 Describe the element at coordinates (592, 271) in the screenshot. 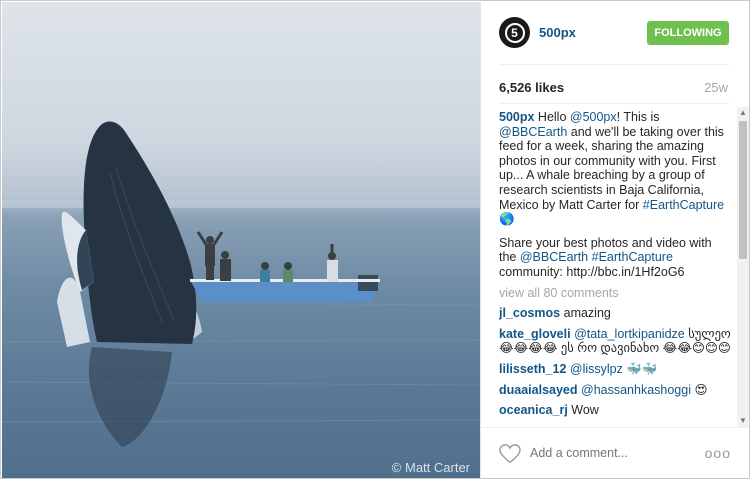

I see `caption-text: community: http://bbc.in/1Hf2oG6` at that location.